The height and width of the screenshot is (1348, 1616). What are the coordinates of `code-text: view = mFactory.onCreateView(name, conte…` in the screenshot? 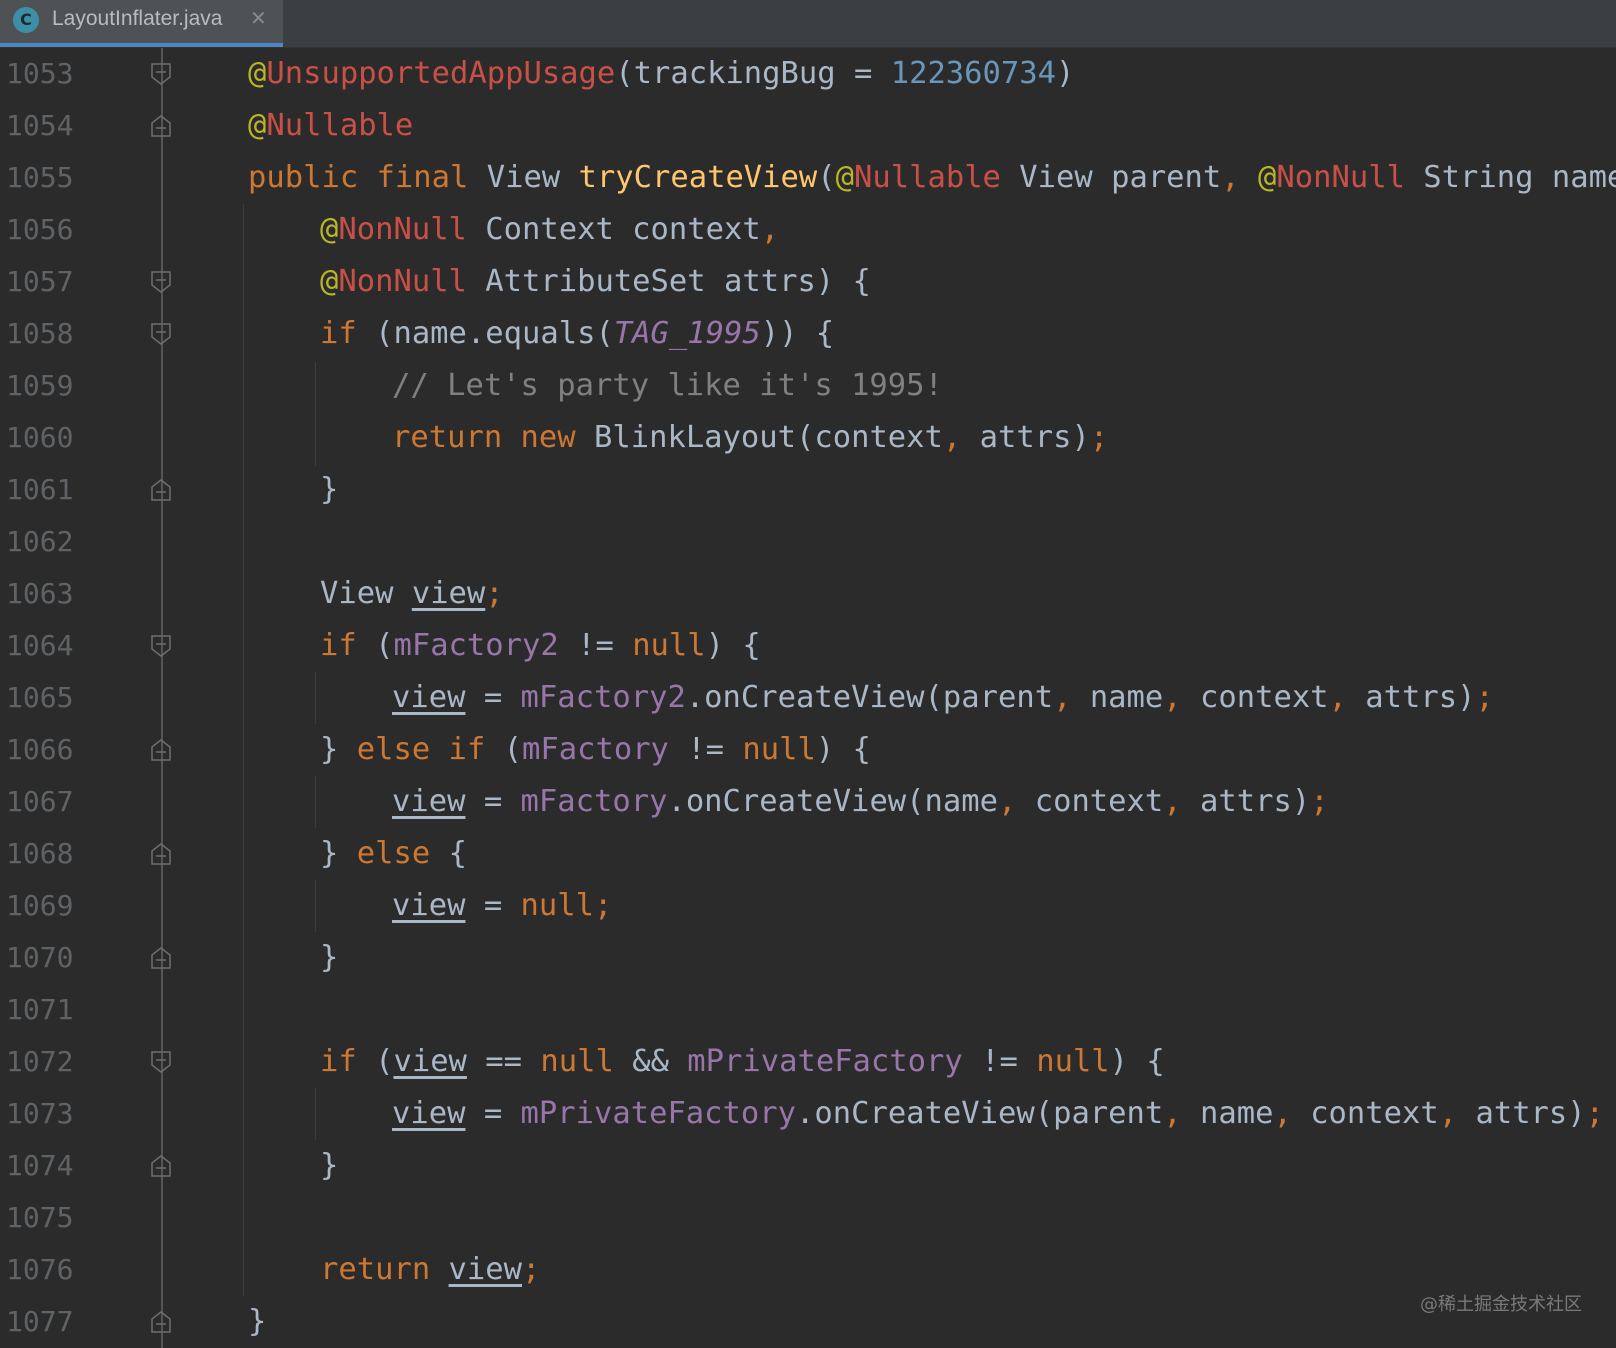 It's located at (860, 802).